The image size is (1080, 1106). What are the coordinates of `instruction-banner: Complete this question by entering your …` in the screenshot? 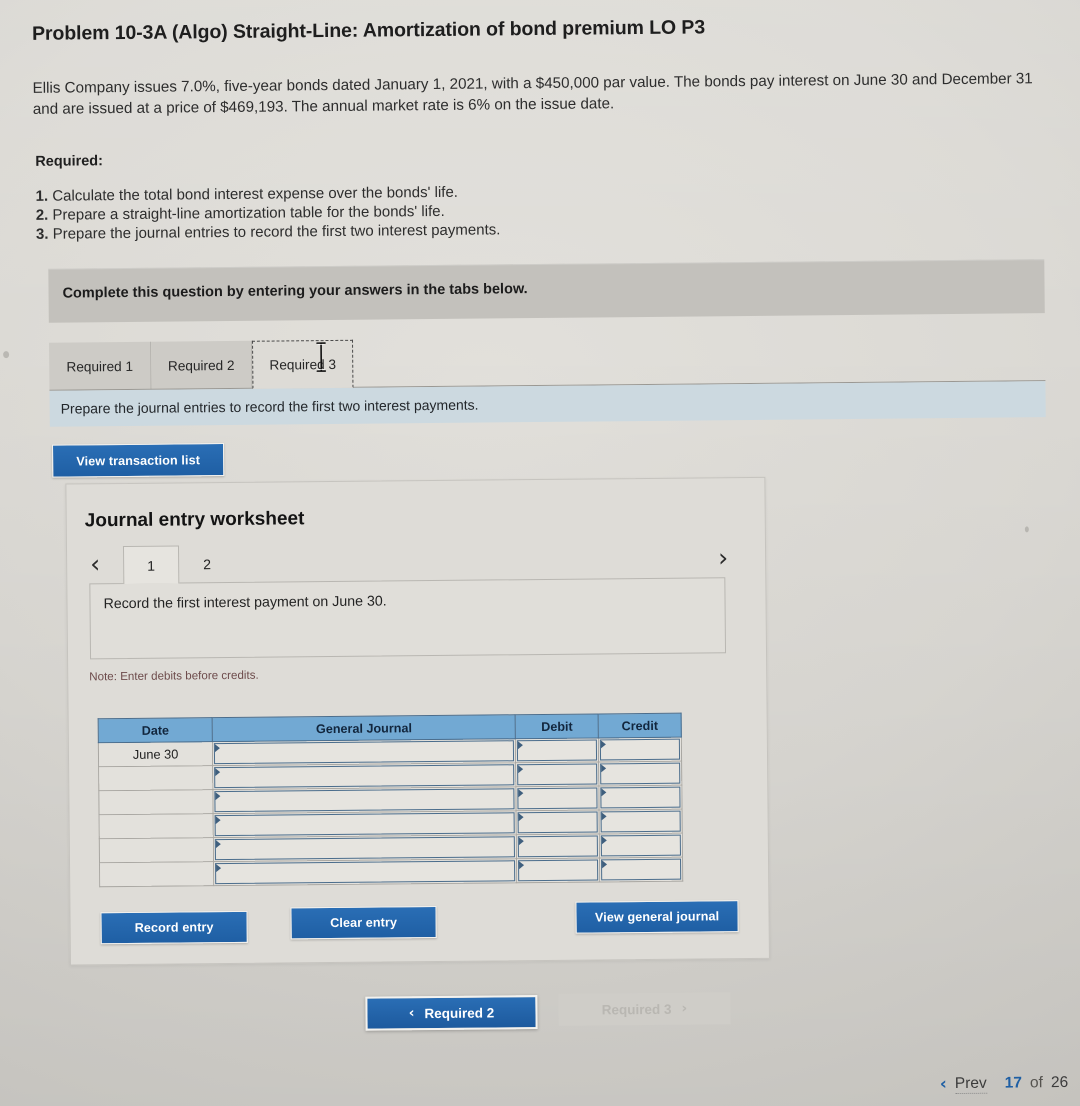 It's located at (546, 291).